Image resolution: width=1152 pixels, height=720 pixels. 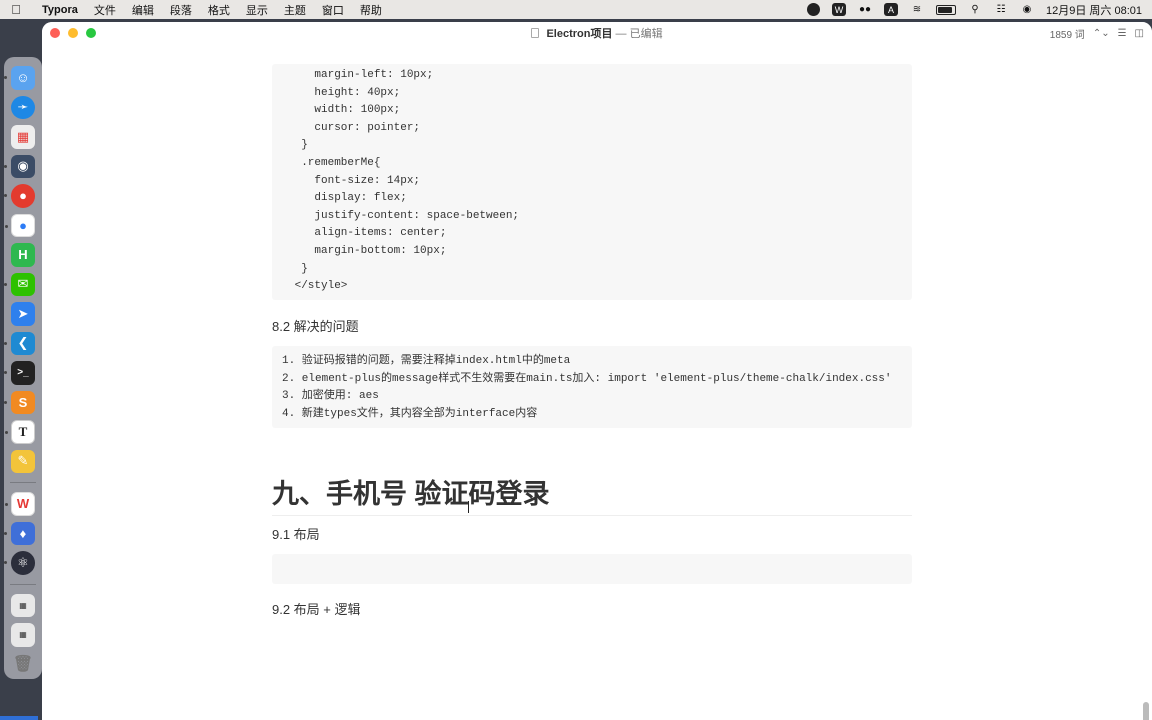 What do you see at coordinates (410, 413) in the screenshot?
I see `code-line: 4. 新建types文件，其内容全部为interface内容` at bounding box center [410, 413].